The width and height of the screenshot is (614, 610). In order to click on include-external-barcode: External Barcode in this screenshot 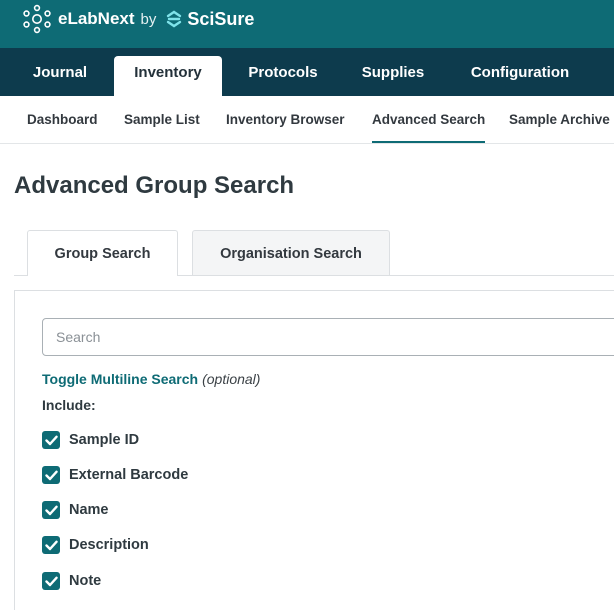, I will do `click(115, 475)`.